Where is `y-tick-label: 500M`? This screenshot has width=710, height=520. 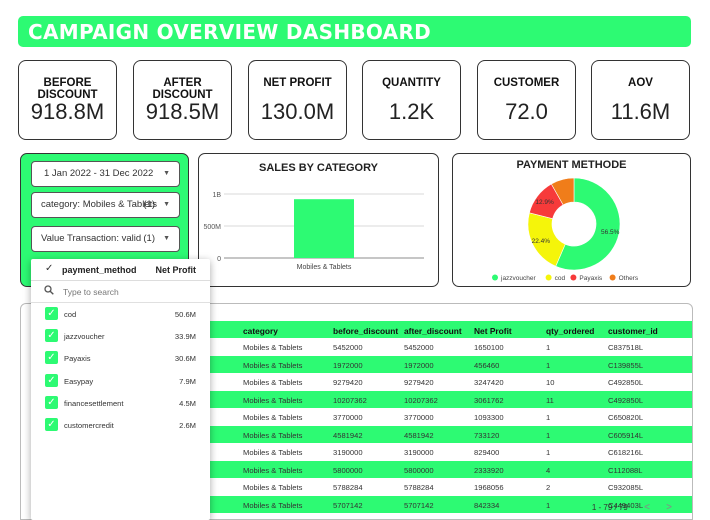
y-tick-label: 500M is located at coordinates (212, 227).